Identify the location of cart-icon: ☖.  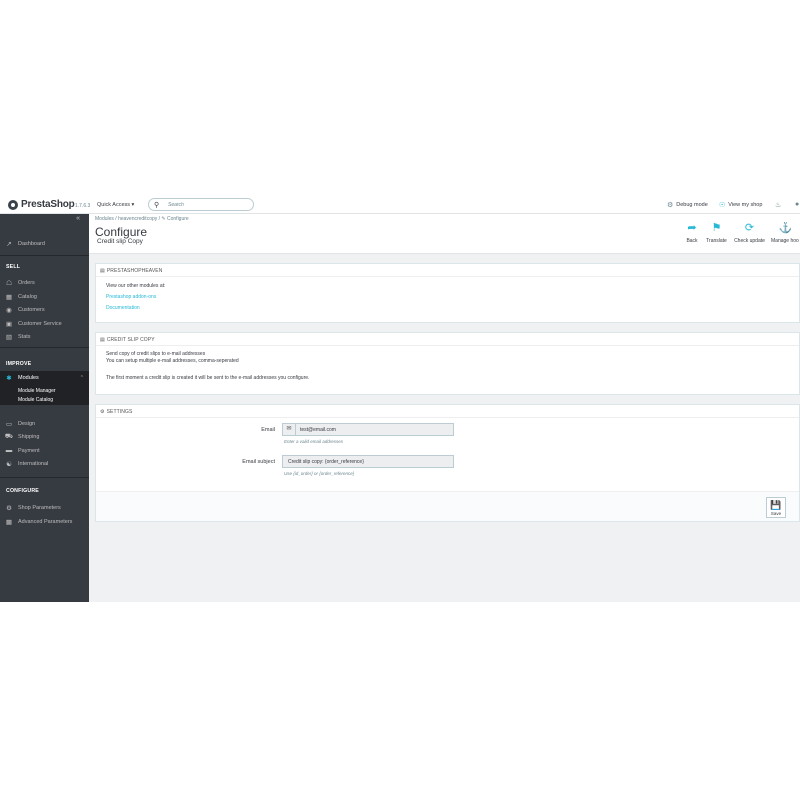
(9, 283).